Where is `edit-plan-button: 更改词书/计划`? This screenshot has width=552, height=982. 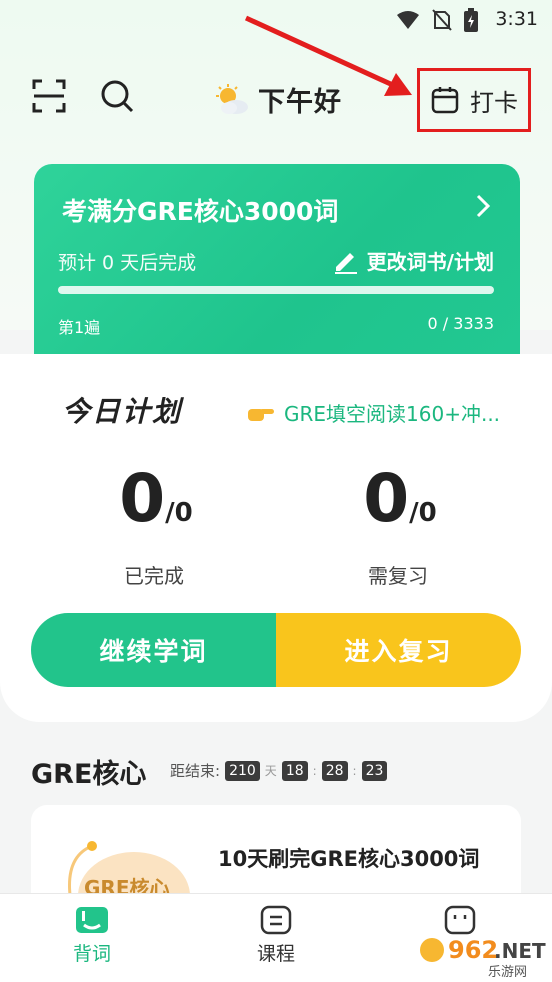 edit-plan-button: 更改词书/计划 is located at coordinates (413, 260).